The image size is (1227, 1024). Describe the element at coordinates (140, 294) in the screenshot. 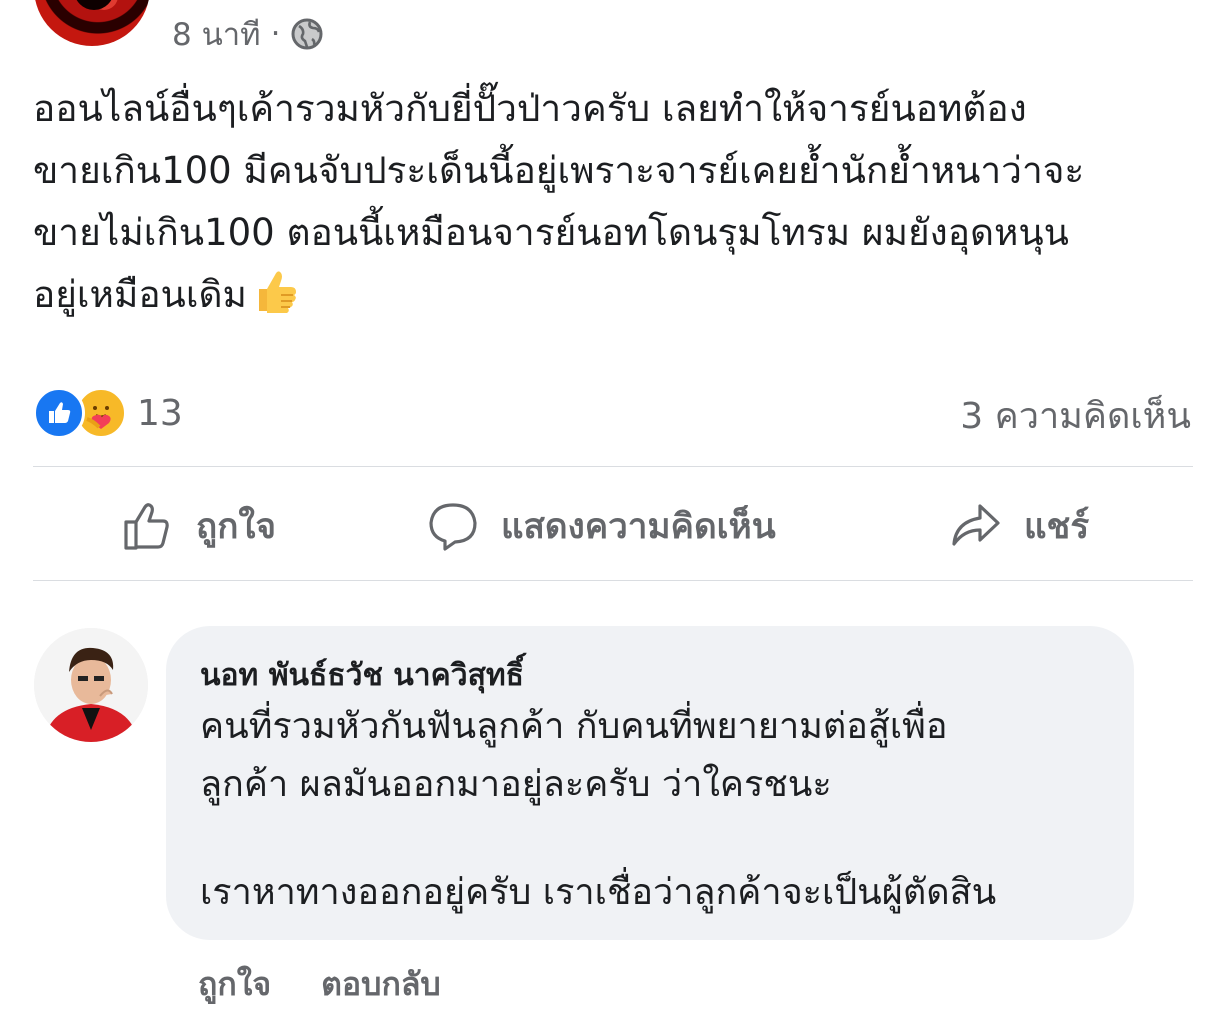

I see `post-text-line: อยู่เหมือนเดิม` at that location.